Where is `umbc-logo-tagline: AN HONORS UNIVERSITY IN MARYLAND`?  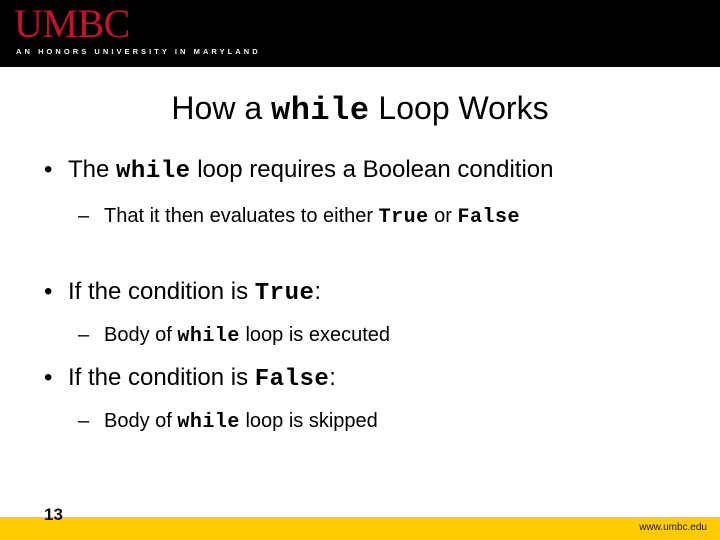 umbc-logo-tagline: AN HONORS UNIVERSITY IN MARYLAND is located at coordinates (138, 51).